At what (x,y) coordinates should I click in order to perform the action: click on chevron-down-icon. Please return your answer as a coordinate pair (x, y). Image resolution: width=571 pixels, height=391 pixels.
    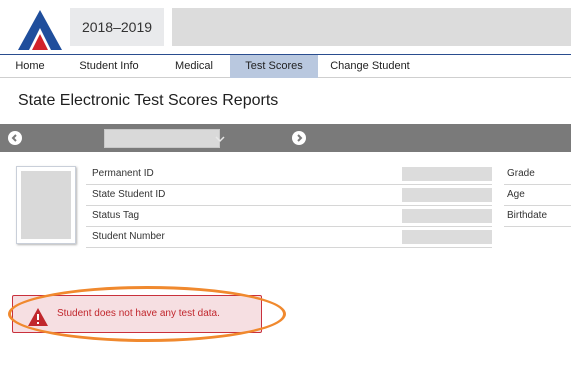
    Looking at the image, I should click on (220, 137).